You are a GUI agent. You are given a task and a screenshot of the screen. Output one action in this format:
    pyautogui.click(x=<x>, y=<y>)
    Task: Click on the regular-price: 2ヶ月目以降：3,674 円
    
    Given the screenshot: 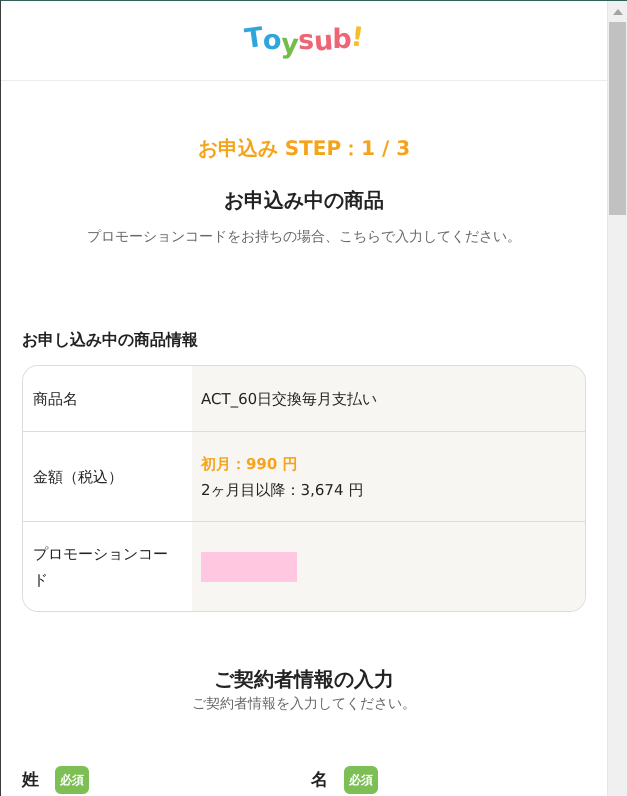 What is the action you would take?
    pyautogui.click(x=282, y=490)
    